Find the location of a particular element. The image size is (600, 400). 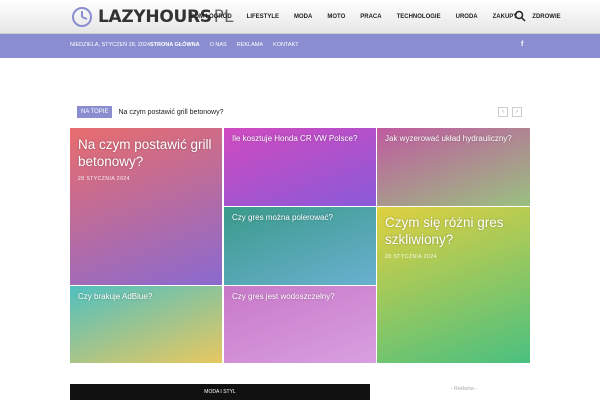

ticker-next-button: › is located at coordinates (517, 112).